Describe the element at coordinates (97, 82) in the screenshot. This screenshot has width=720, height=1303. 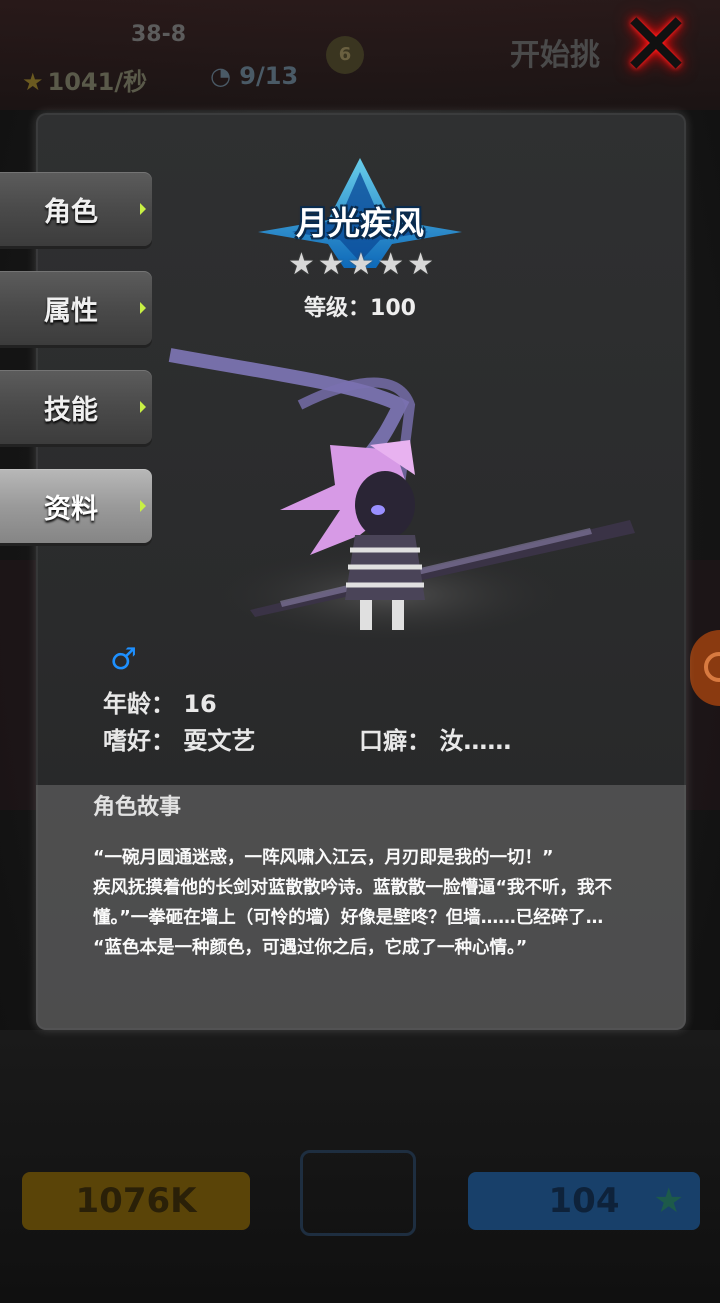
I see `coin-rate-value: 1041/秒` at that location.